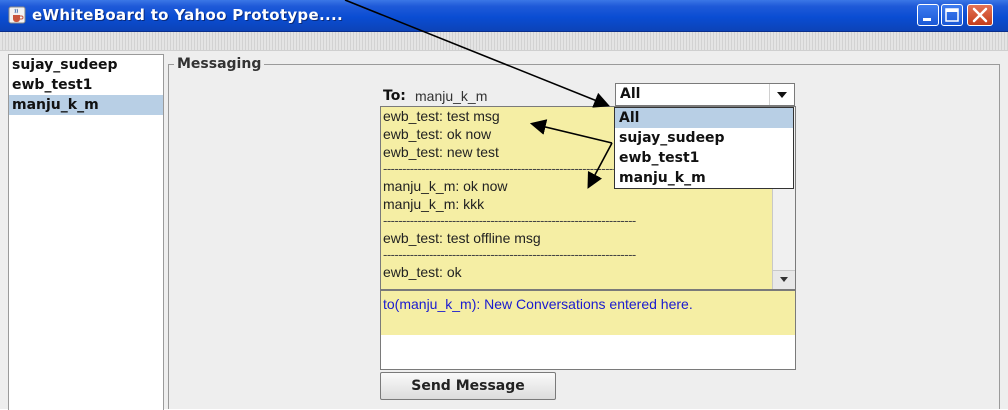  What do you see at coordinates (17, 15) in the screenshot?
I see `java-cup-icon` at bounding box center [17, 15].